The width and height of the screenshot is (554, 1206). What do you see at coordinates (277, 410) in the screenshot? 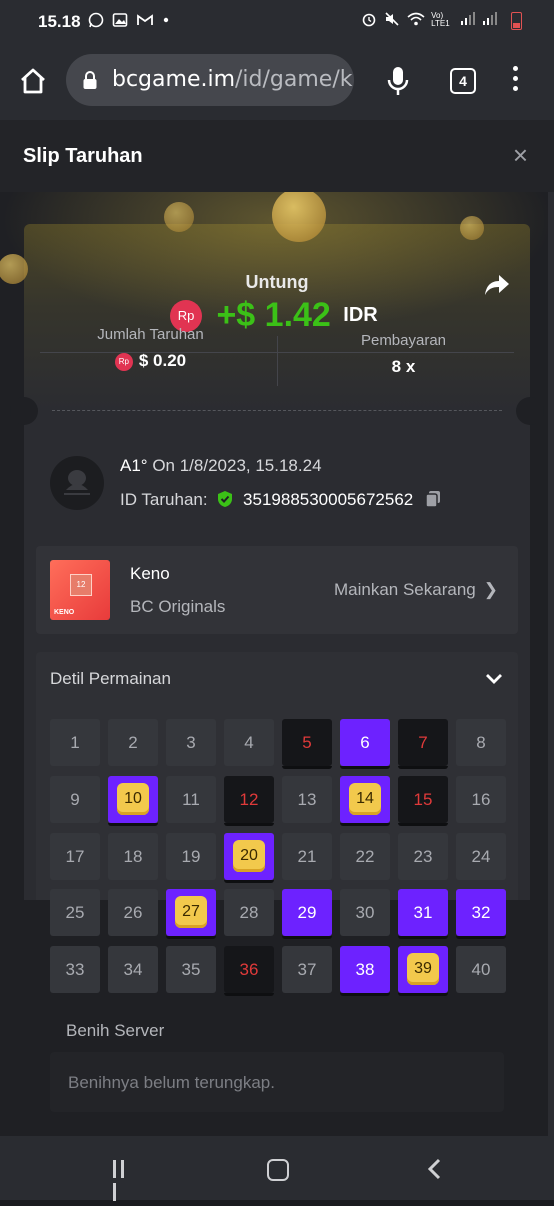
I see `ticket-divider` at bounding box center [277, 410].